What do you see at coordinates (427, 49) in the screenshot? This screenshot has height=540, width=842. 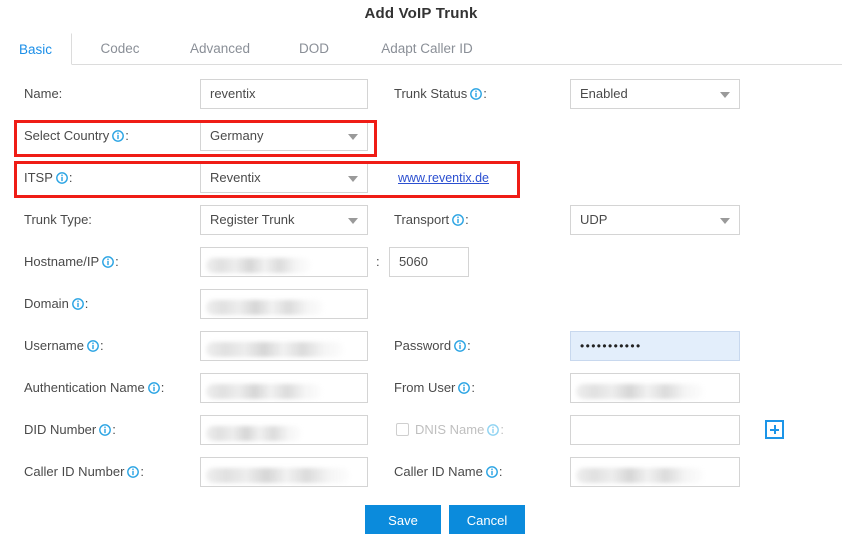 I see `tab-adapt-caller-id: Adapt Caller ID` at bounding box center [427, 49].